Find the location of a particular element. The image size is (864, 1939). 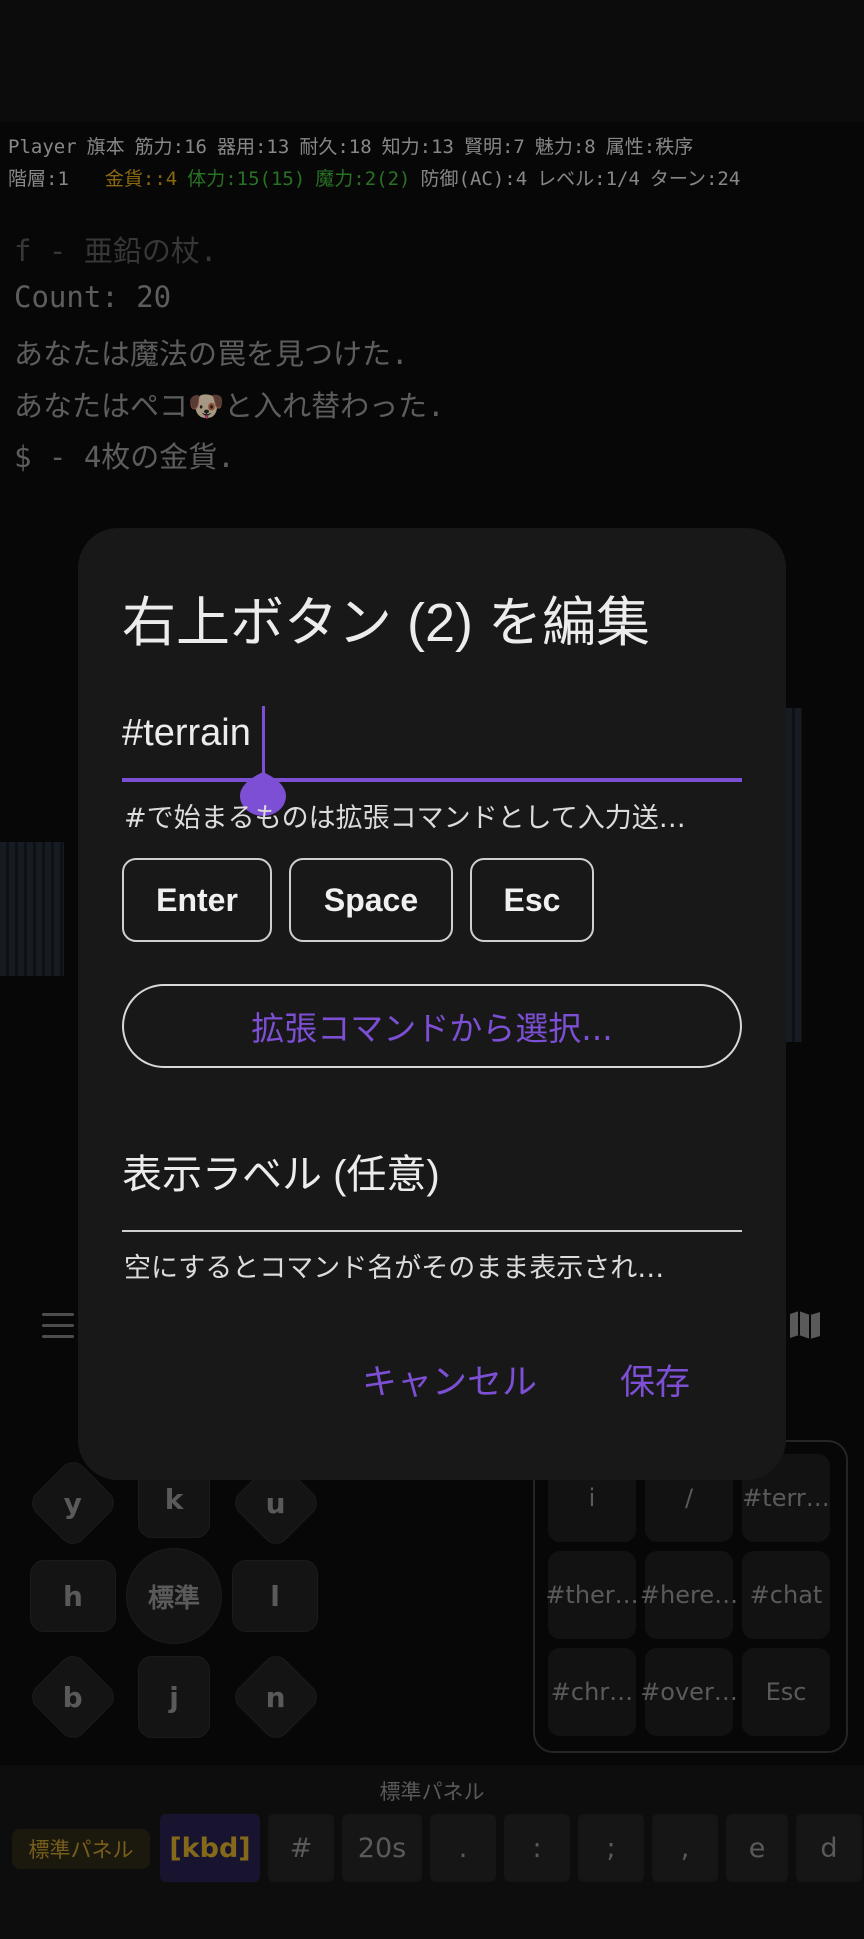

cancel-button: キャンセル is located at coordinates (449, 1379).